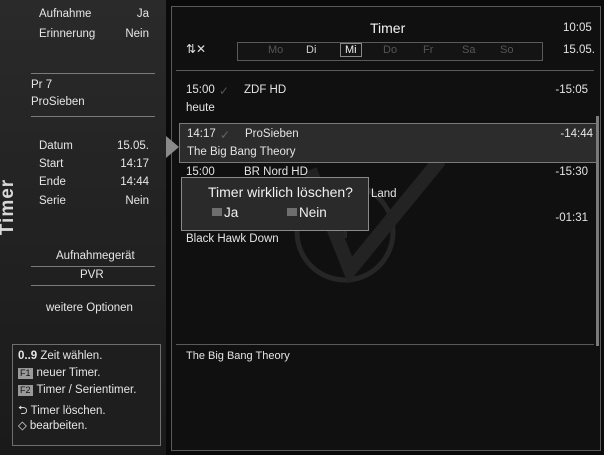  I want to click on timer-end: -14:44, so click(576, 134).